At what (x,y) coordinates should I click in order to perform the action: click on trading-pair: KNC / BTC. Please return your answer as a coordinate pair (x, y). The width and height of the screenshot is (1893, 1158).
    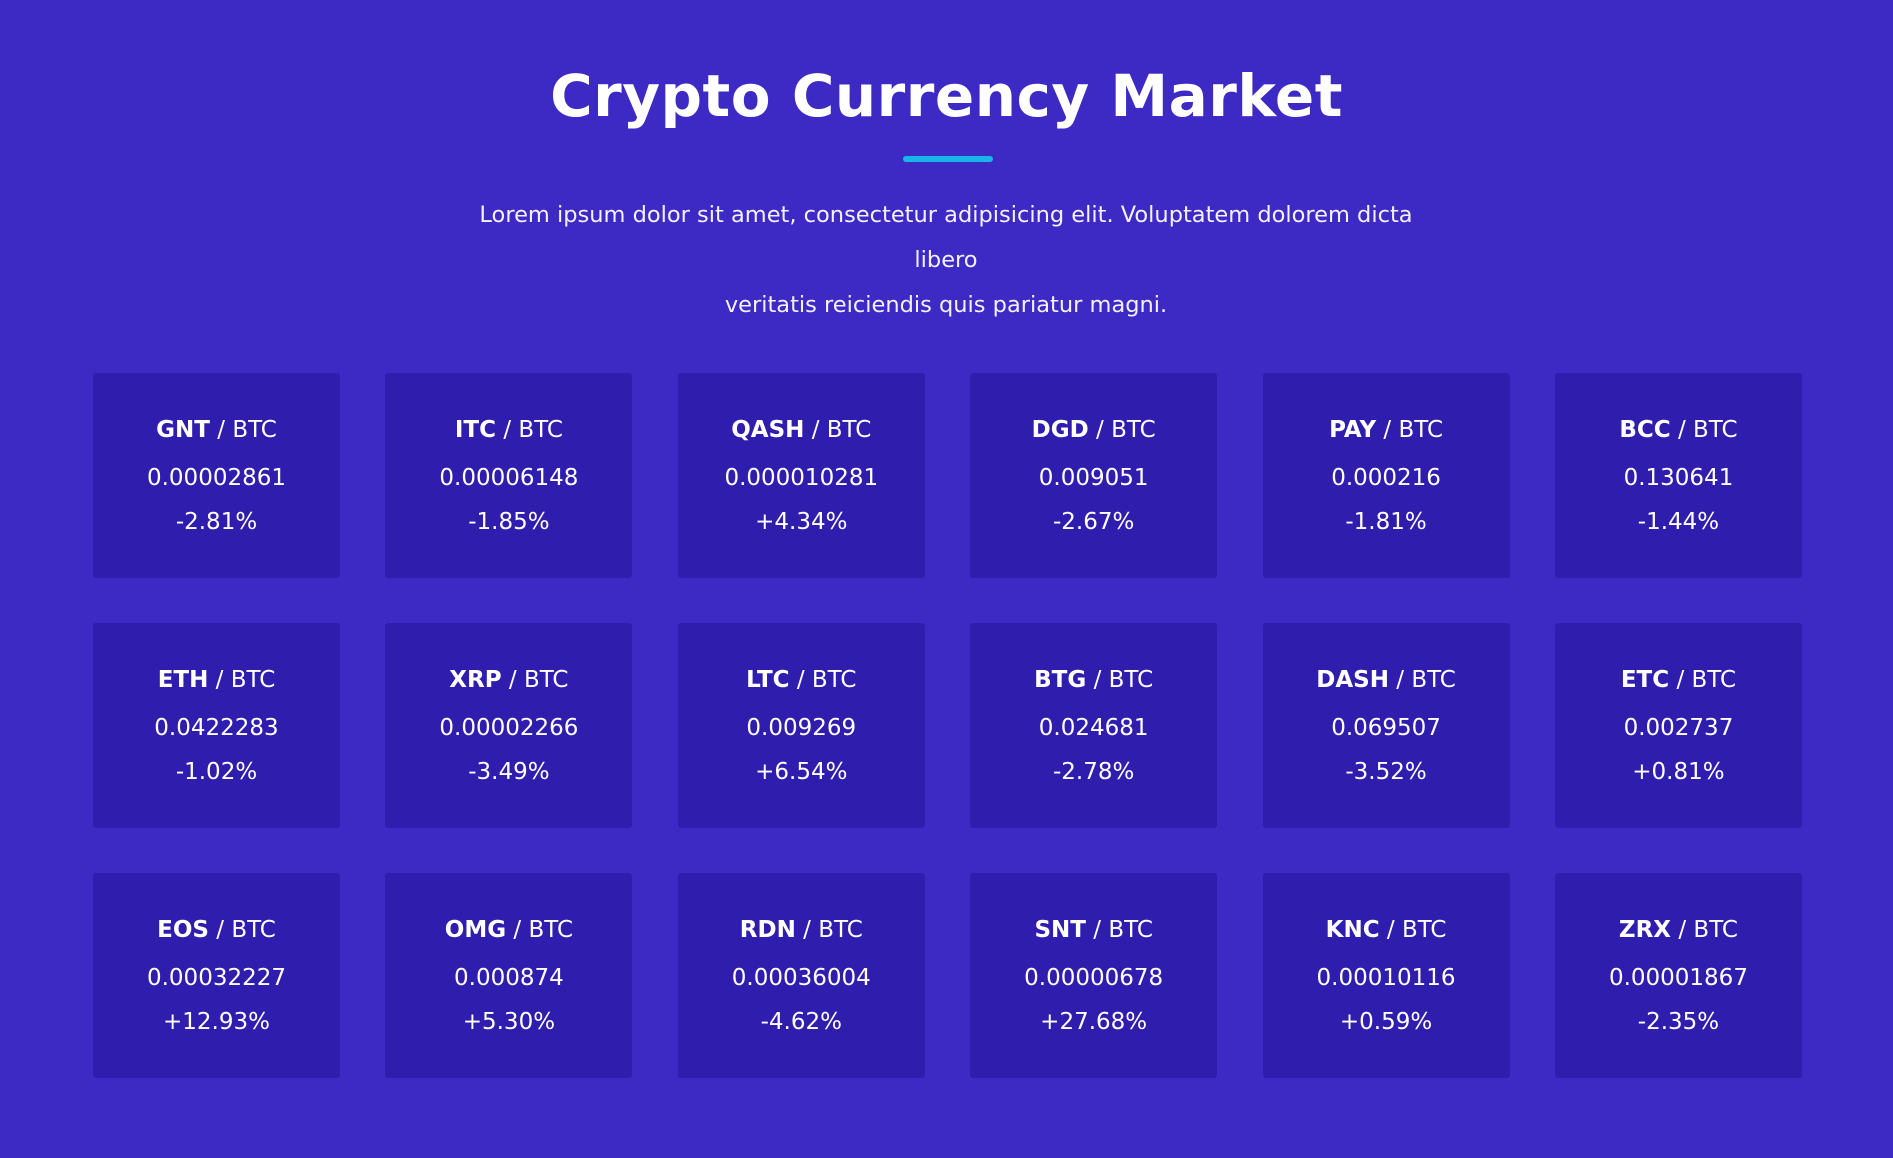
    Looking at the image, I should click on (1386, 930).